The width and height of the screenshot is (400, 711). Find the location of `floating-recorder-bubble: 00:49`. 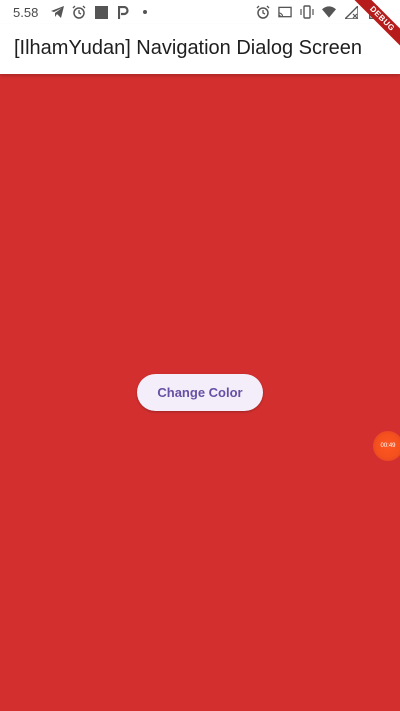

floating-recorder-bubble: 00:49 is located at coordinates (386, 446).